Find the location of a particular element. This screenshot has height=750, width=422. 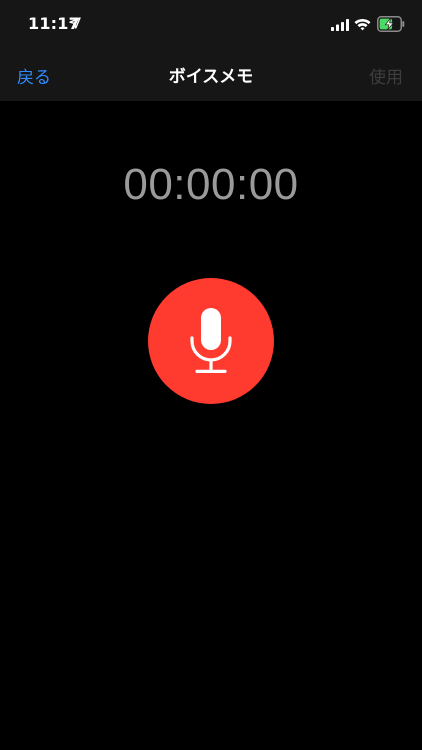

navigation-bar: 戻る ボイスメモ 使用 is located at coordinates (211, 75).